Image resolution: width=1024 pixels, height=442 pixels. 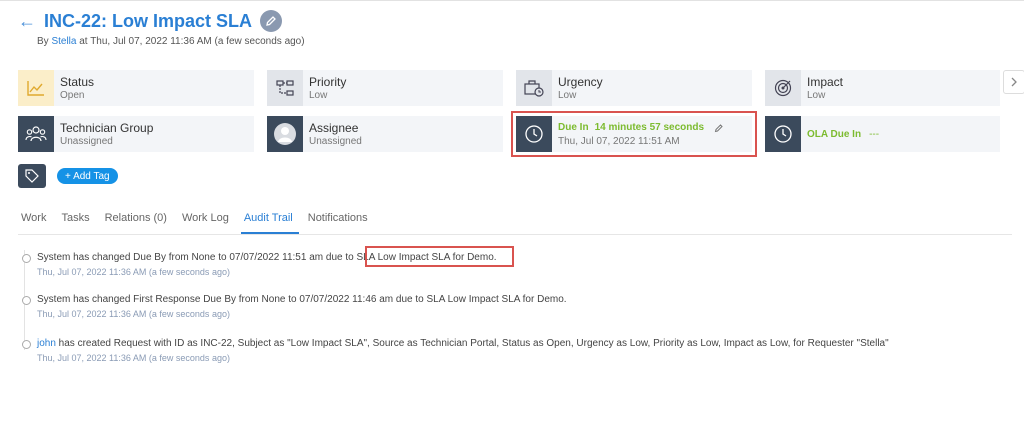 What do you see at coordinates (567, 95) in the screenshot?
I see `urgency-value: Low` at bounding box center [567, 95].